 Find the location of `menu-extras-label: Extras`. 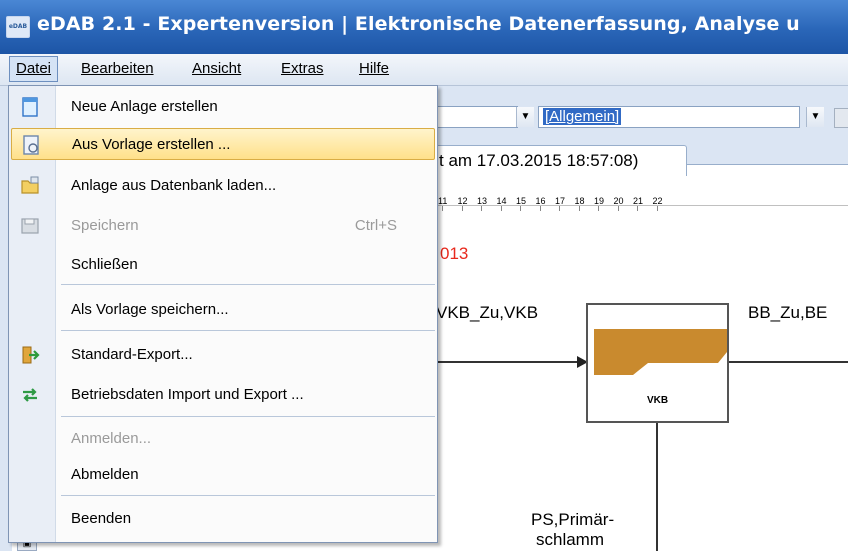

menu-extras-label: Extras is located at coordinates (302, 68).